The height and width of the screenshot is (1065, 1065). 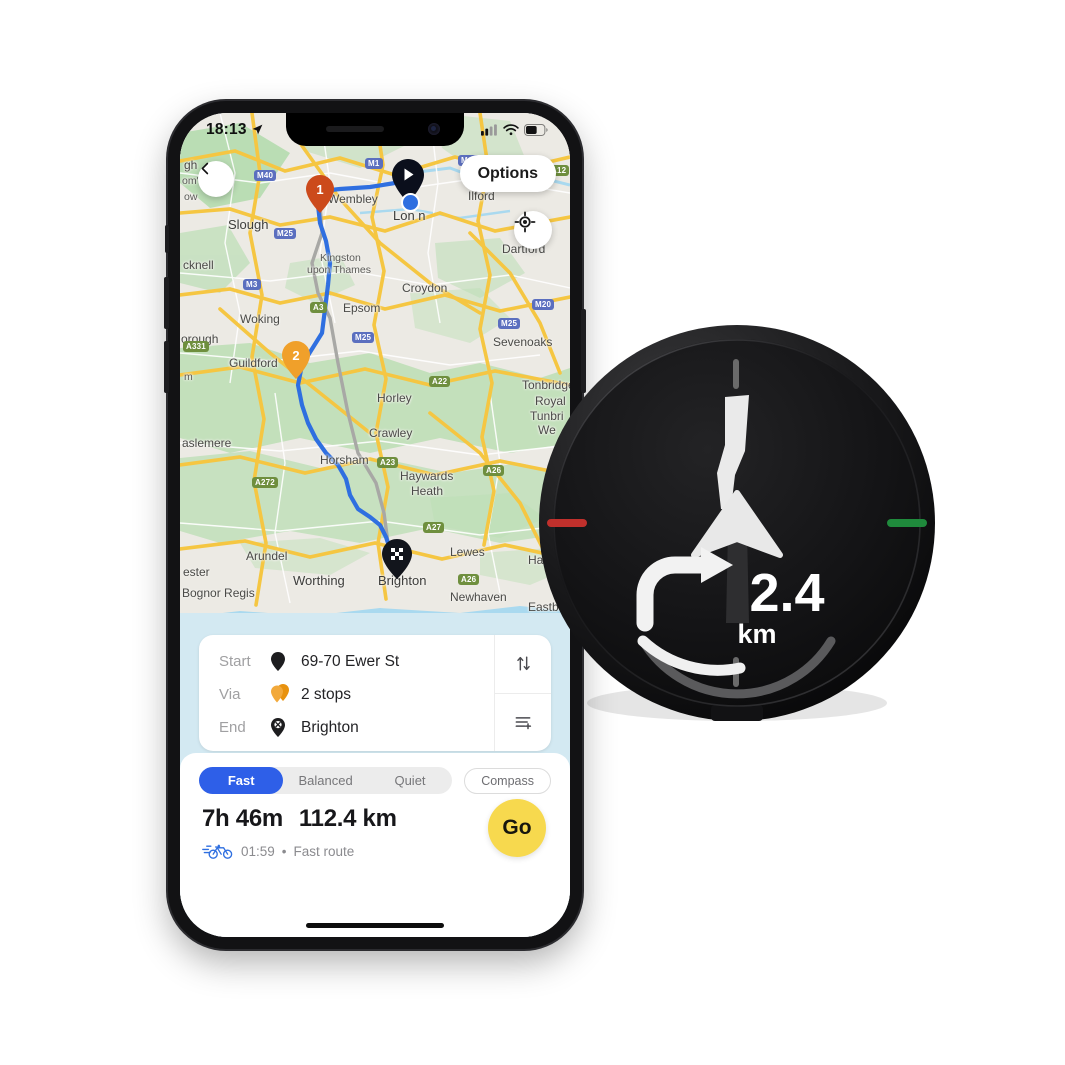 I want to click on go-button-label: Go, so click(x=517, y=827).